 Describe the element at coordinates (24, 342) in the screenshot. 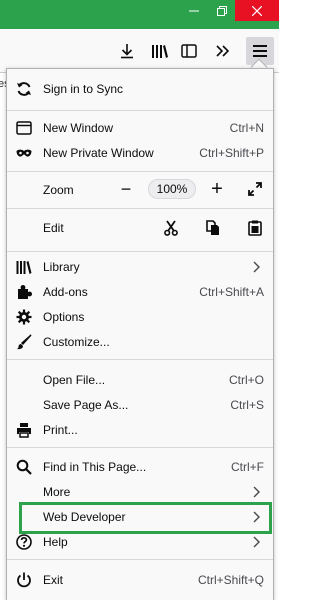

I see `paintbrush-icon` at that location.